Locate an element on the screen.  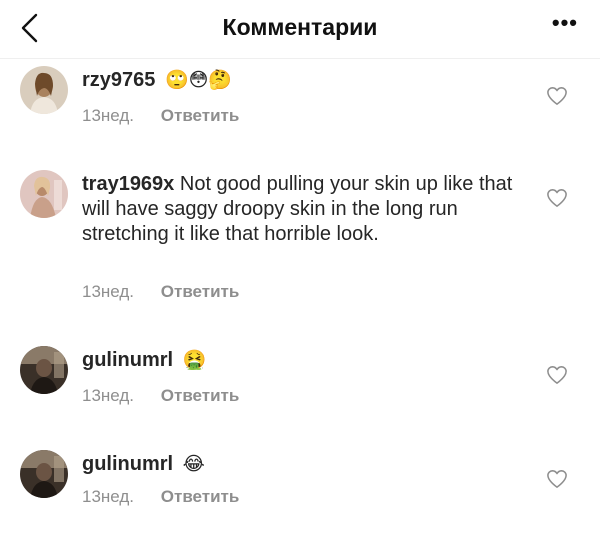
comment-emojis: 😂 is located at coordinates (193, 464).